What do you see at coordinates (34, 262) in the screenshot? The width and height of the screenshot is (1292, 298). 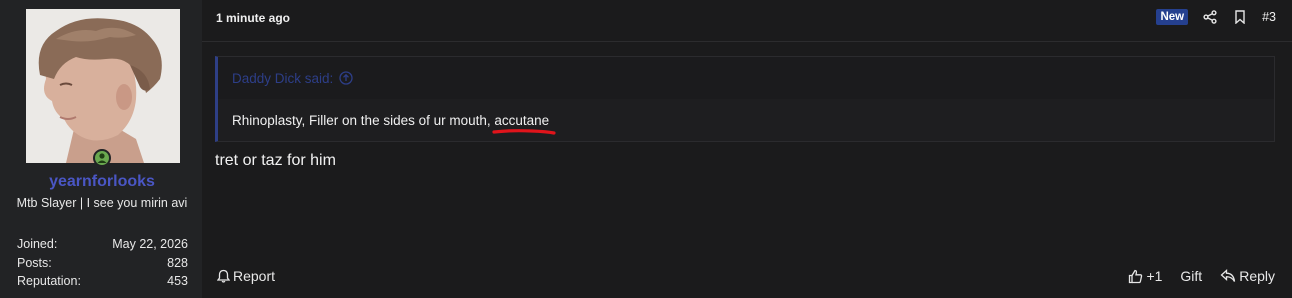 I see `stat-label: Posts:` at bounding box center [34, 262].